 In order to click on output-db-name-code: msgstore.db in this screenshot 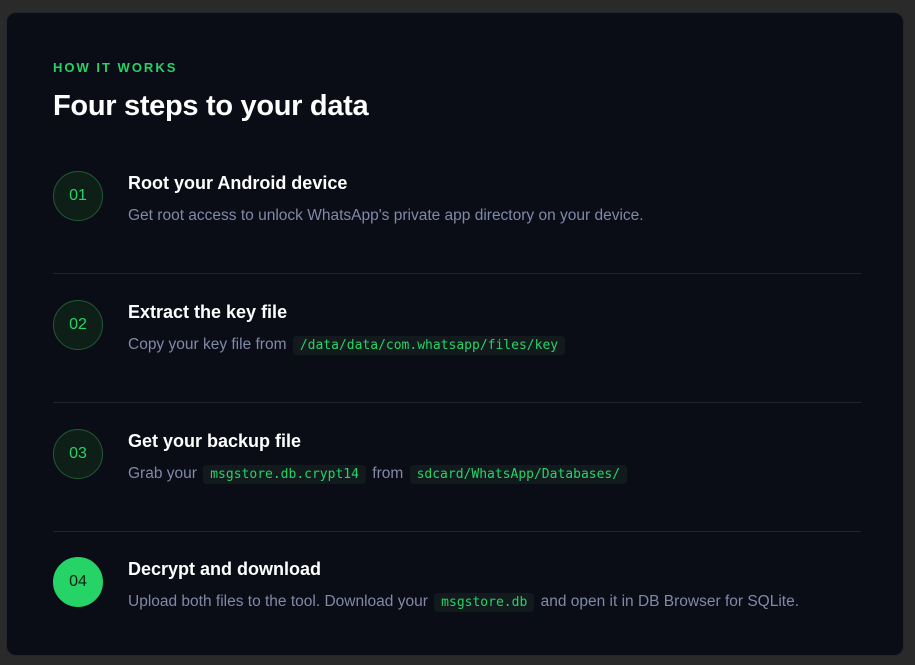, I will do `click(484, 602)`.